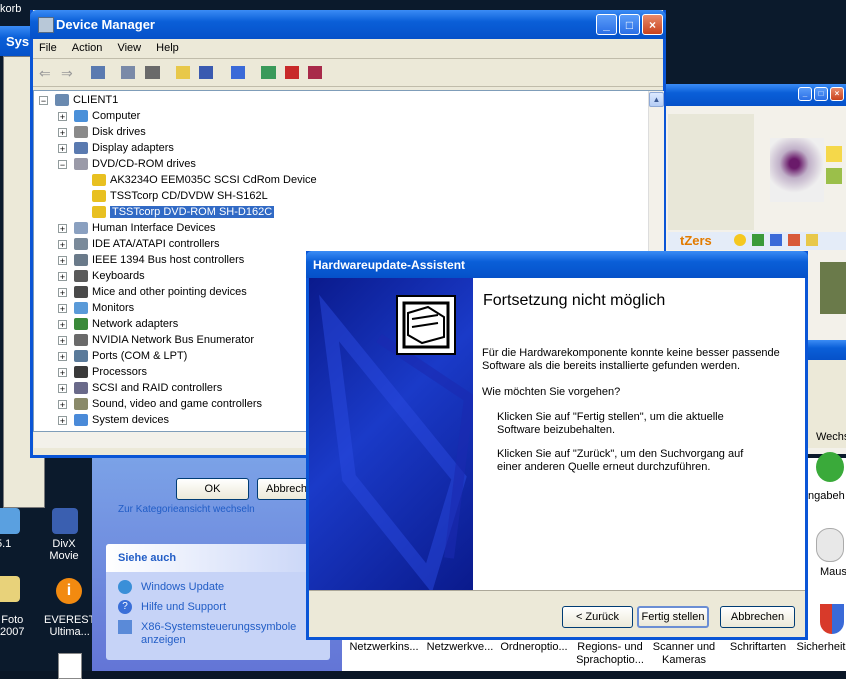 The width and height of the screenshot is (846, 679). Describe the element at coordinates (168, 404) in the screenshot. I see `tree-category: Sound, video and game controllers` at that location.